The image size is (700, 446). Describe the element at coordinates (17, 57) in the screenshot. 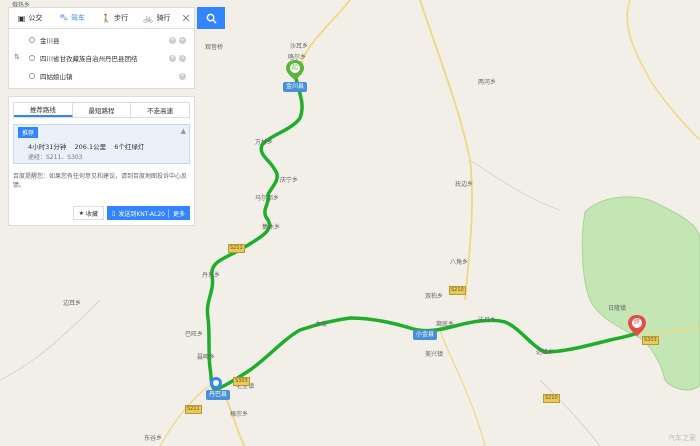

I see `swap-icon: ⇅` at that location.